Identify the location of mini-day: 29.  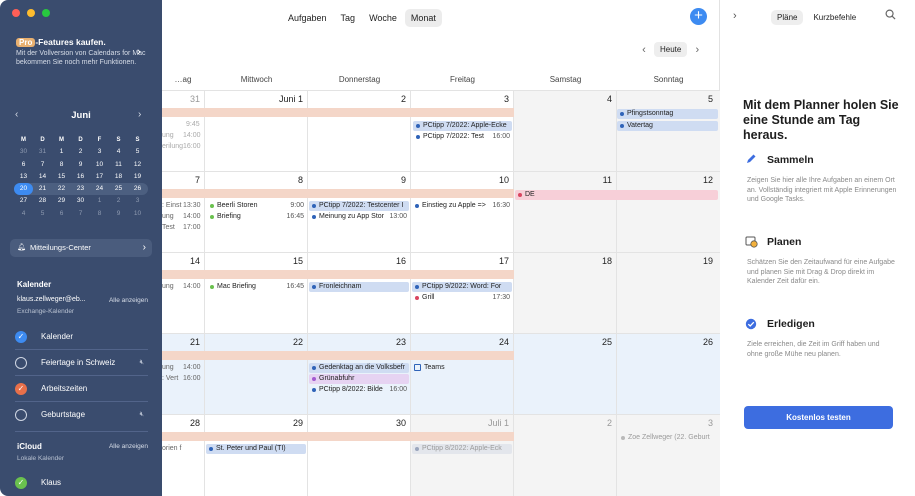
(61, 201).